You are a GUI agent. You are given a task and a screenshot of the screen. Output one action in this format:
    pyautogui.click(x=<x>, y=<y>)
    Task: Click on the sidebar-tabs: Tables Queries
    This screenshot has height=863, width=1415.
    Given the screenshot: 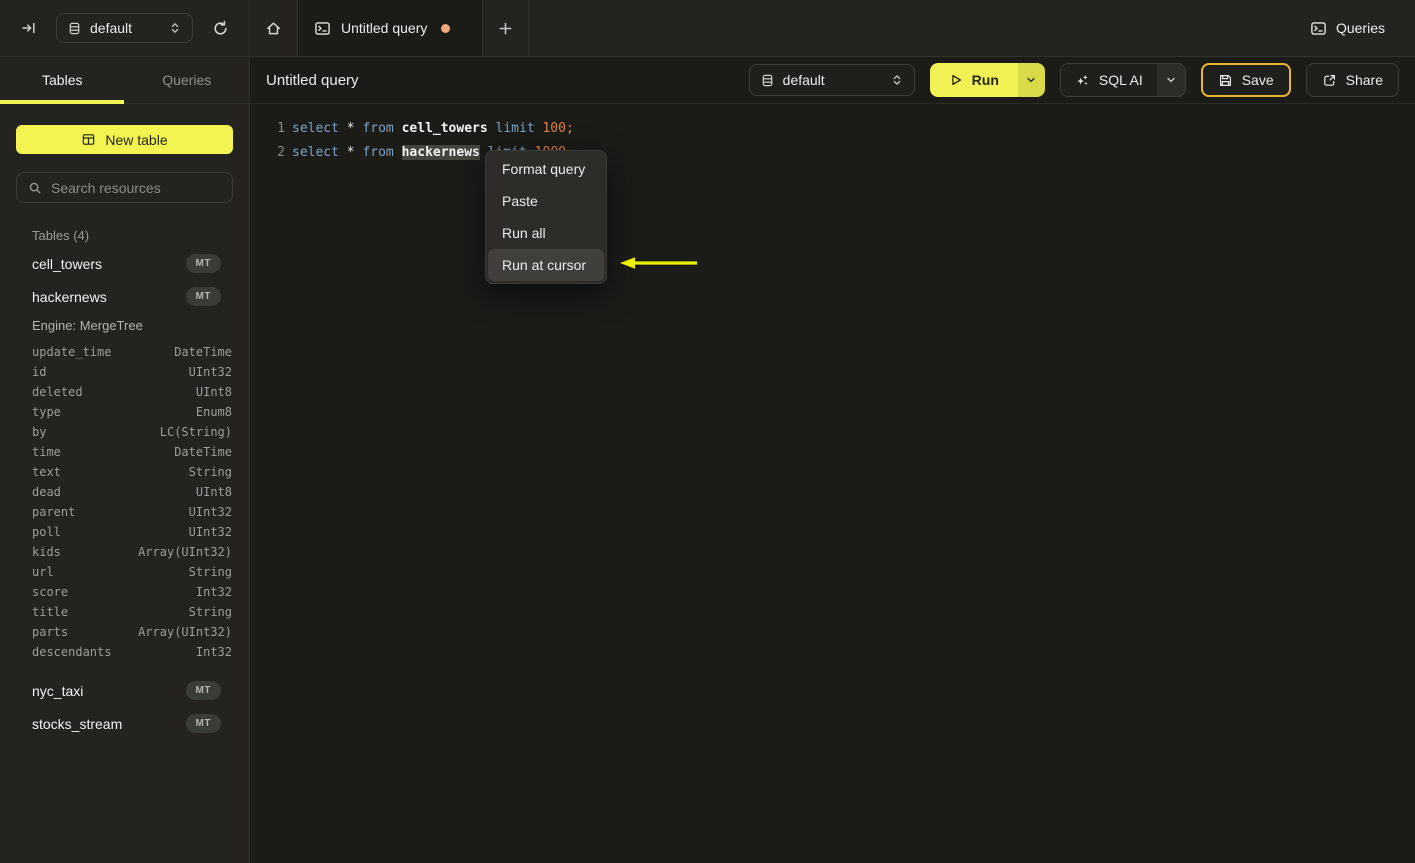 What is the action you would take?
    pyautogui.click(x=125, y=80)
    